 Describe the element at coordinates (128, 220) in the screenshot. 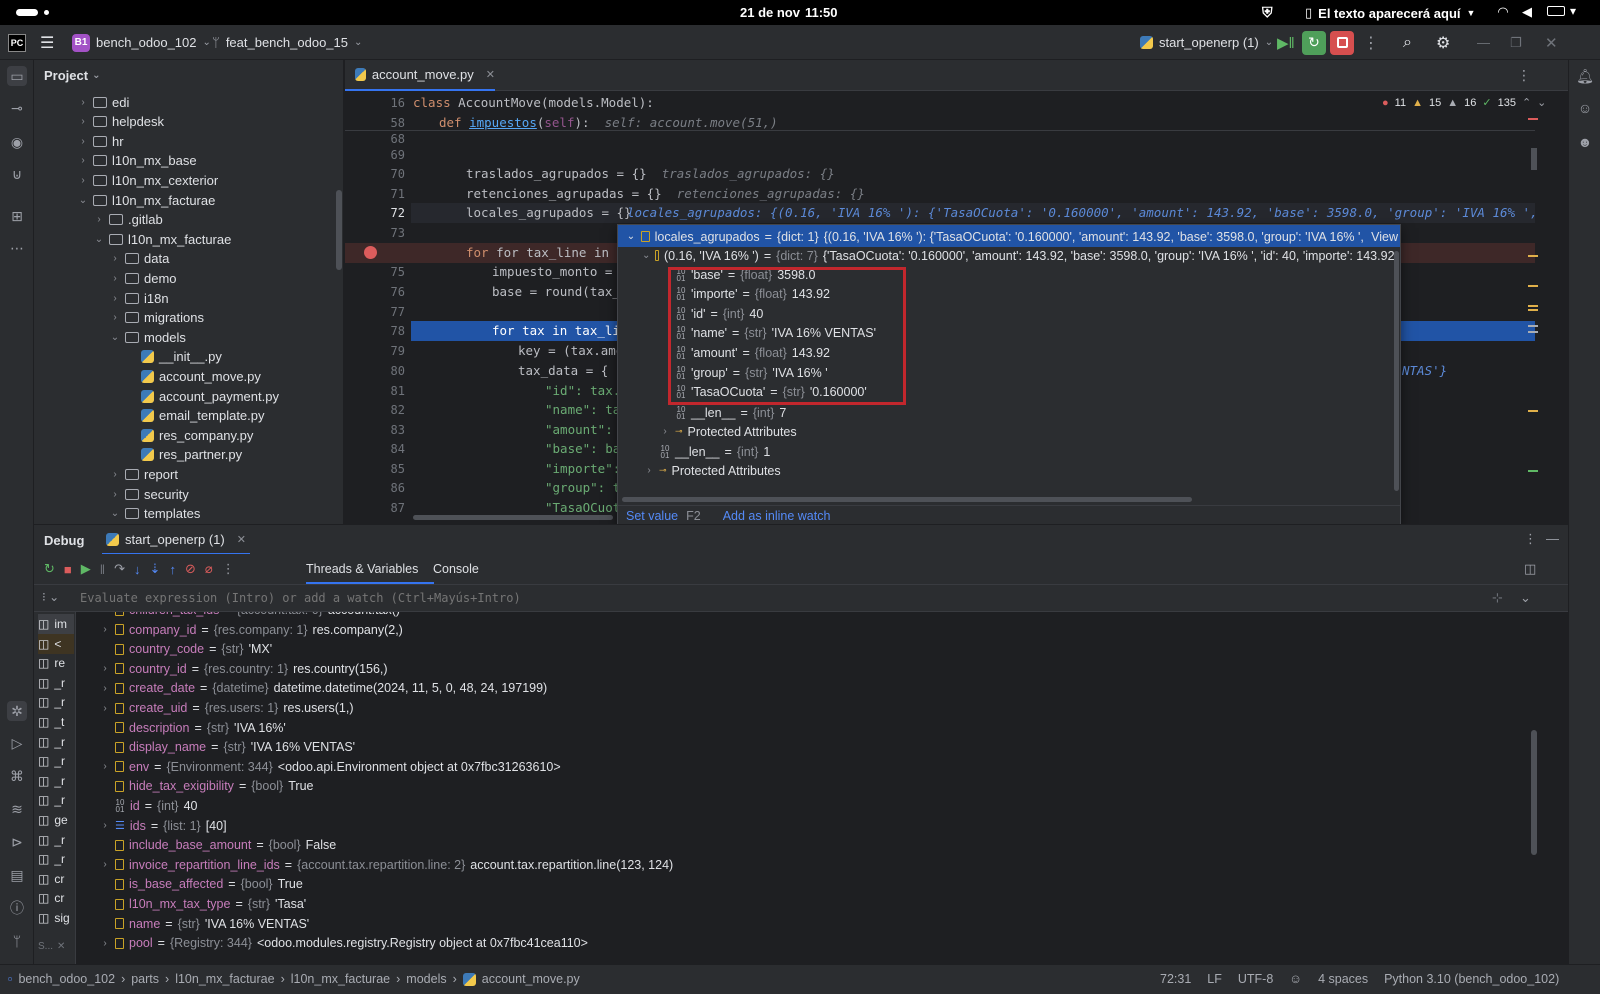

I see `tree-item: › .gitlab` at that location.